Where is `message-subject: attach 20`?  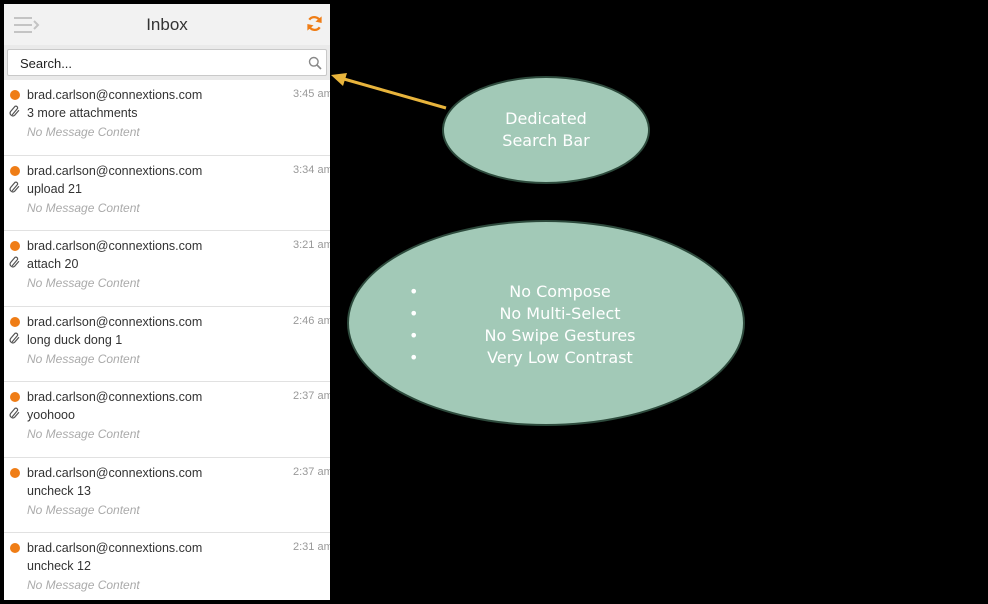 message-subject: attach 20 is located at coordinates (53, 264).